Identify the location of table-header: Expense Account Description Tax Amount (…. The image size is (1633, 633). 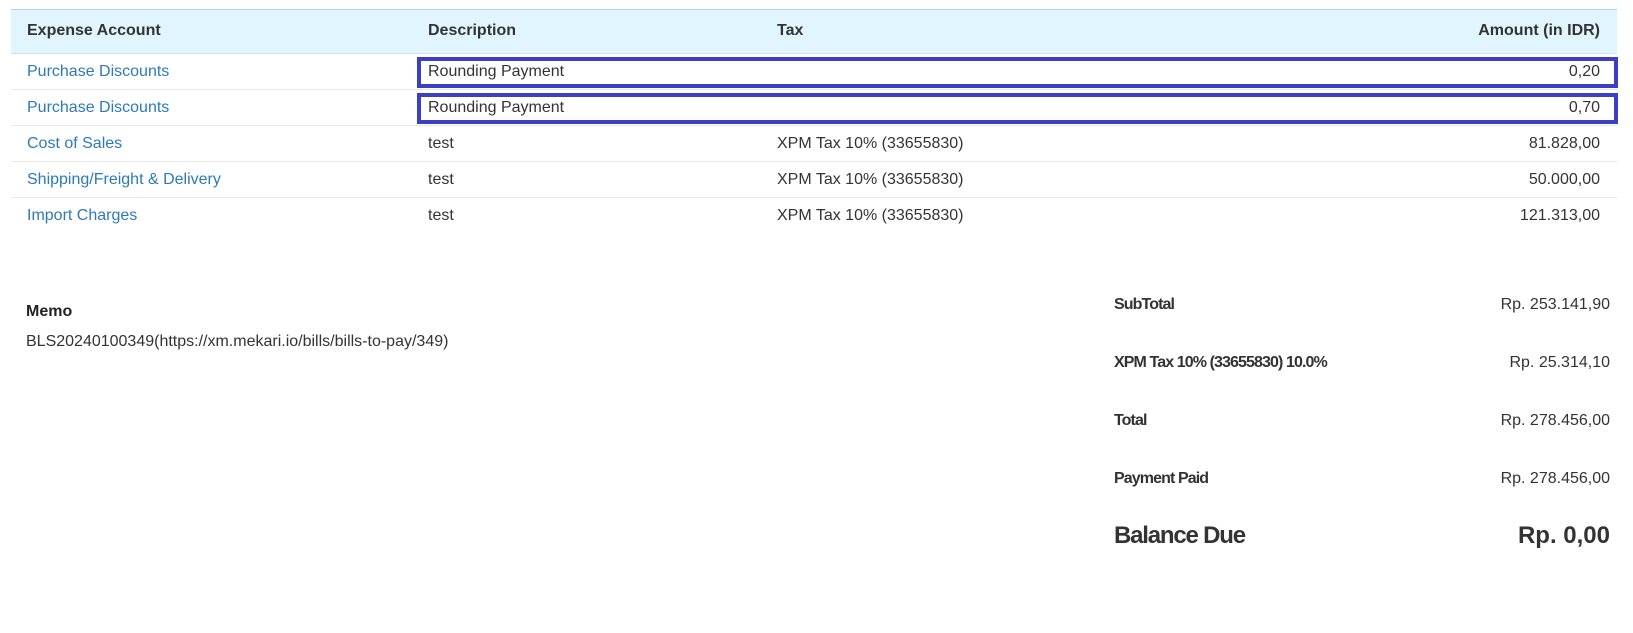
(814, 31).